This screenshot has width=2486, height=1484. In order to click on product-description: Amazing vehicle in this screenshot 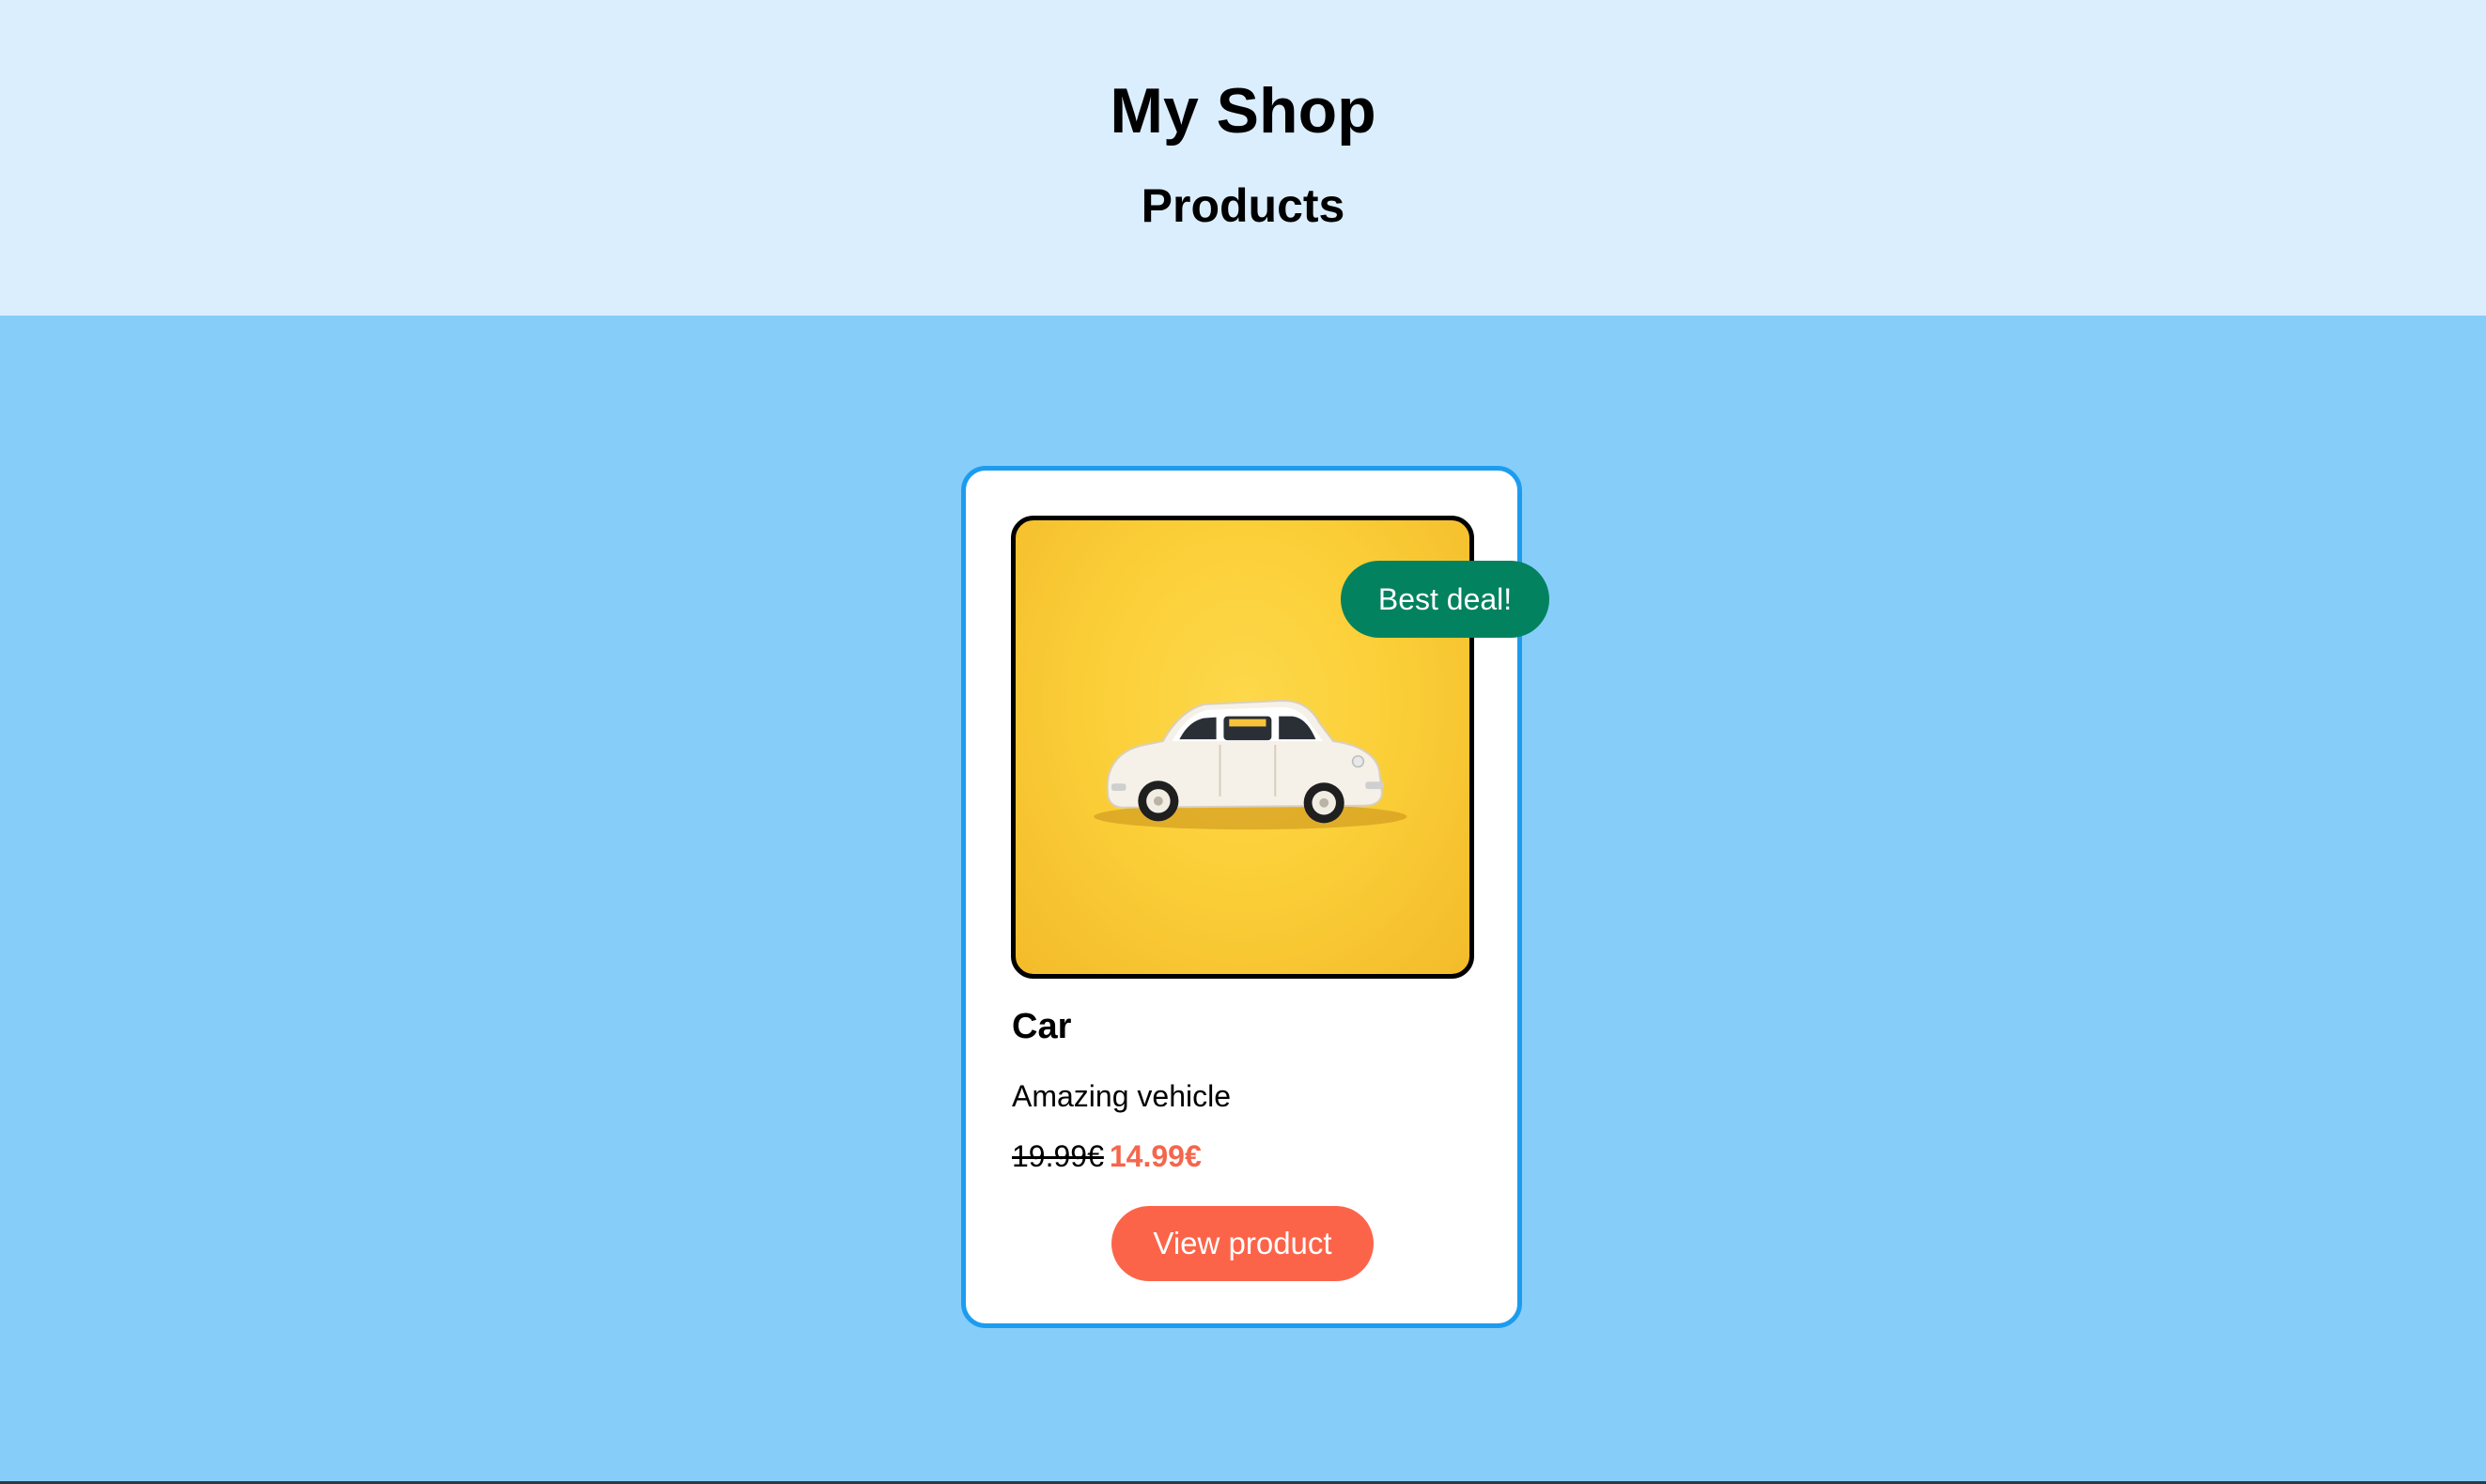, I will do `click(1122, 1096)`.